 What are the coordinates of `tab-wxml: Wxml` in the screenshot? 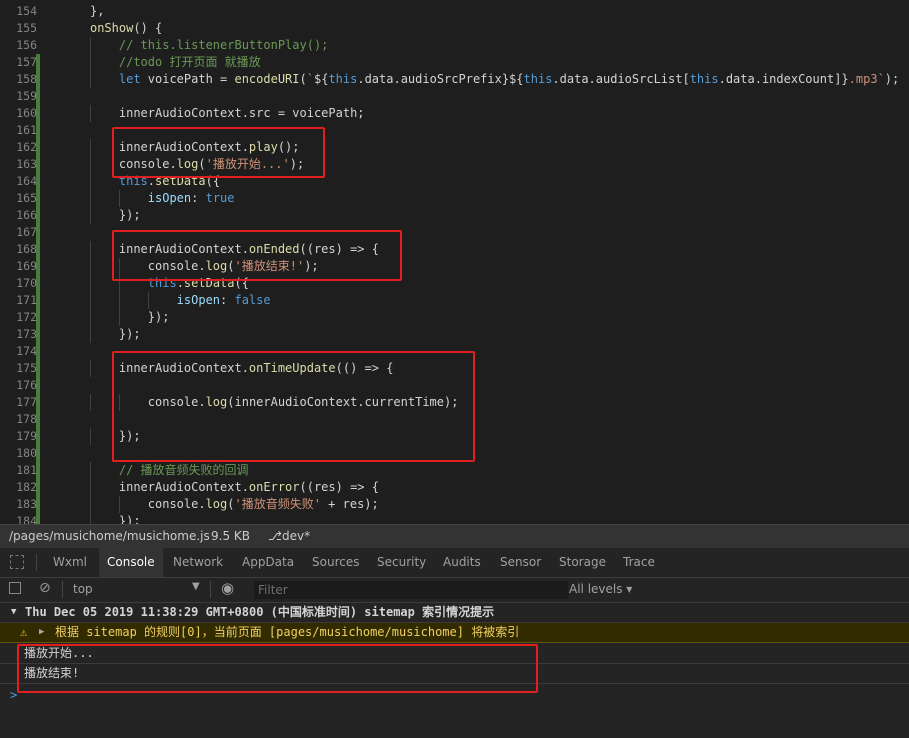 It's located at (70, 562).